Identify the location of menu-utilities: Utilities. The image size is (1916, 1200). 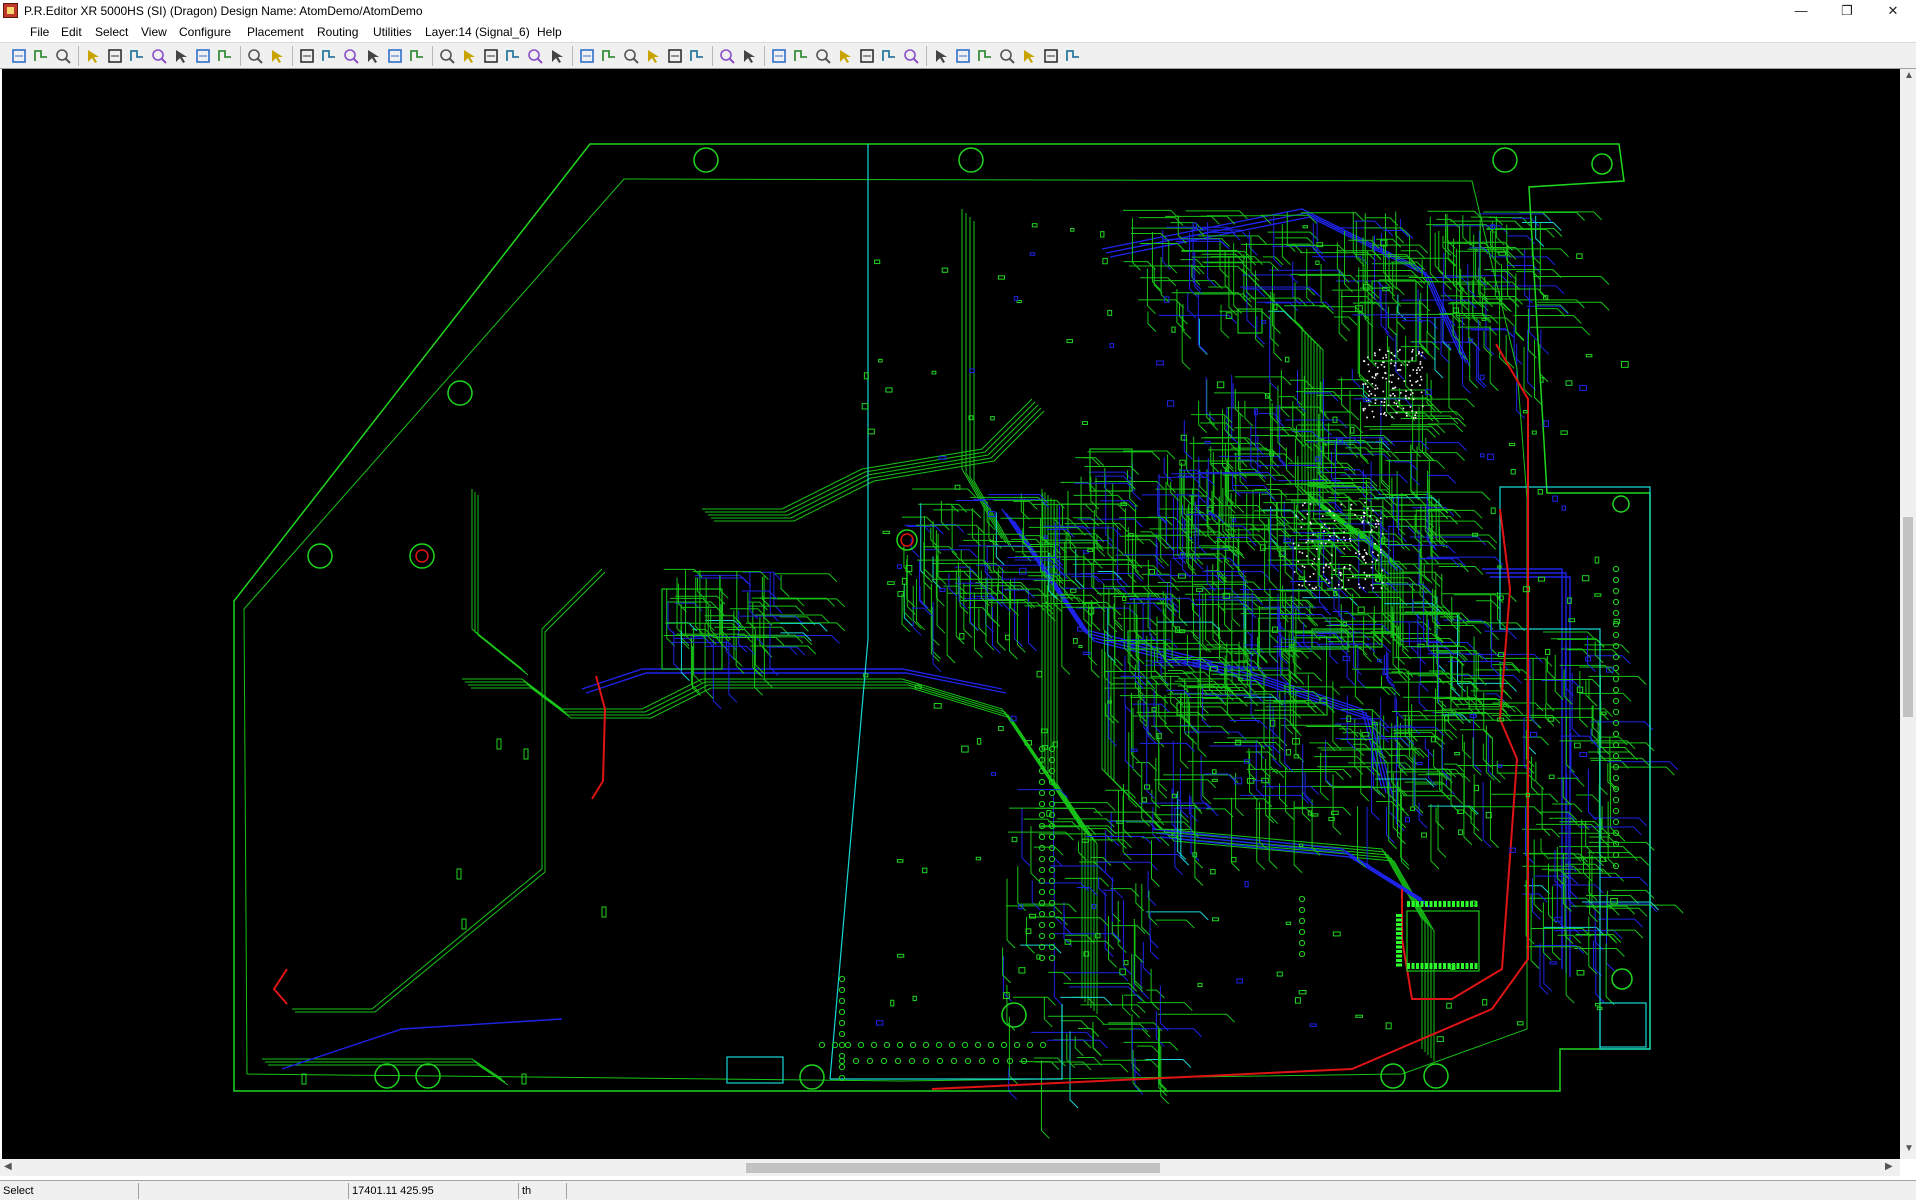
(392, 32).